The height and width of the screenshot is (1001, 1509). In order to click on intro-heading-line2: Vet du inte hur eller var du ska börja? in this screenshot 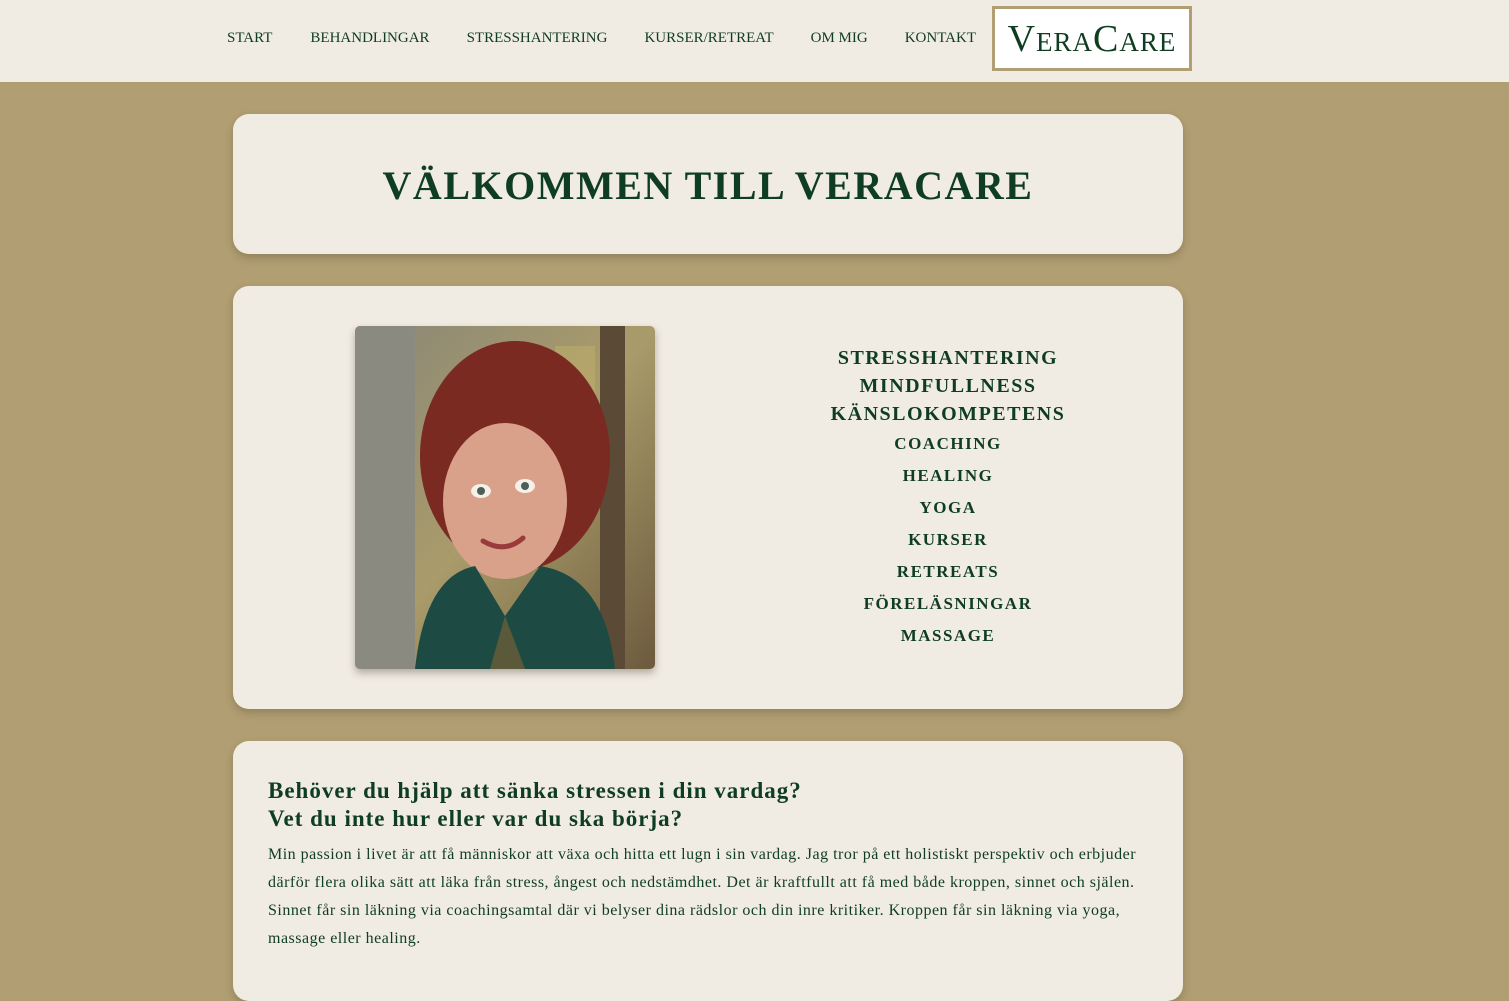, I will do `click(476, 818)`.